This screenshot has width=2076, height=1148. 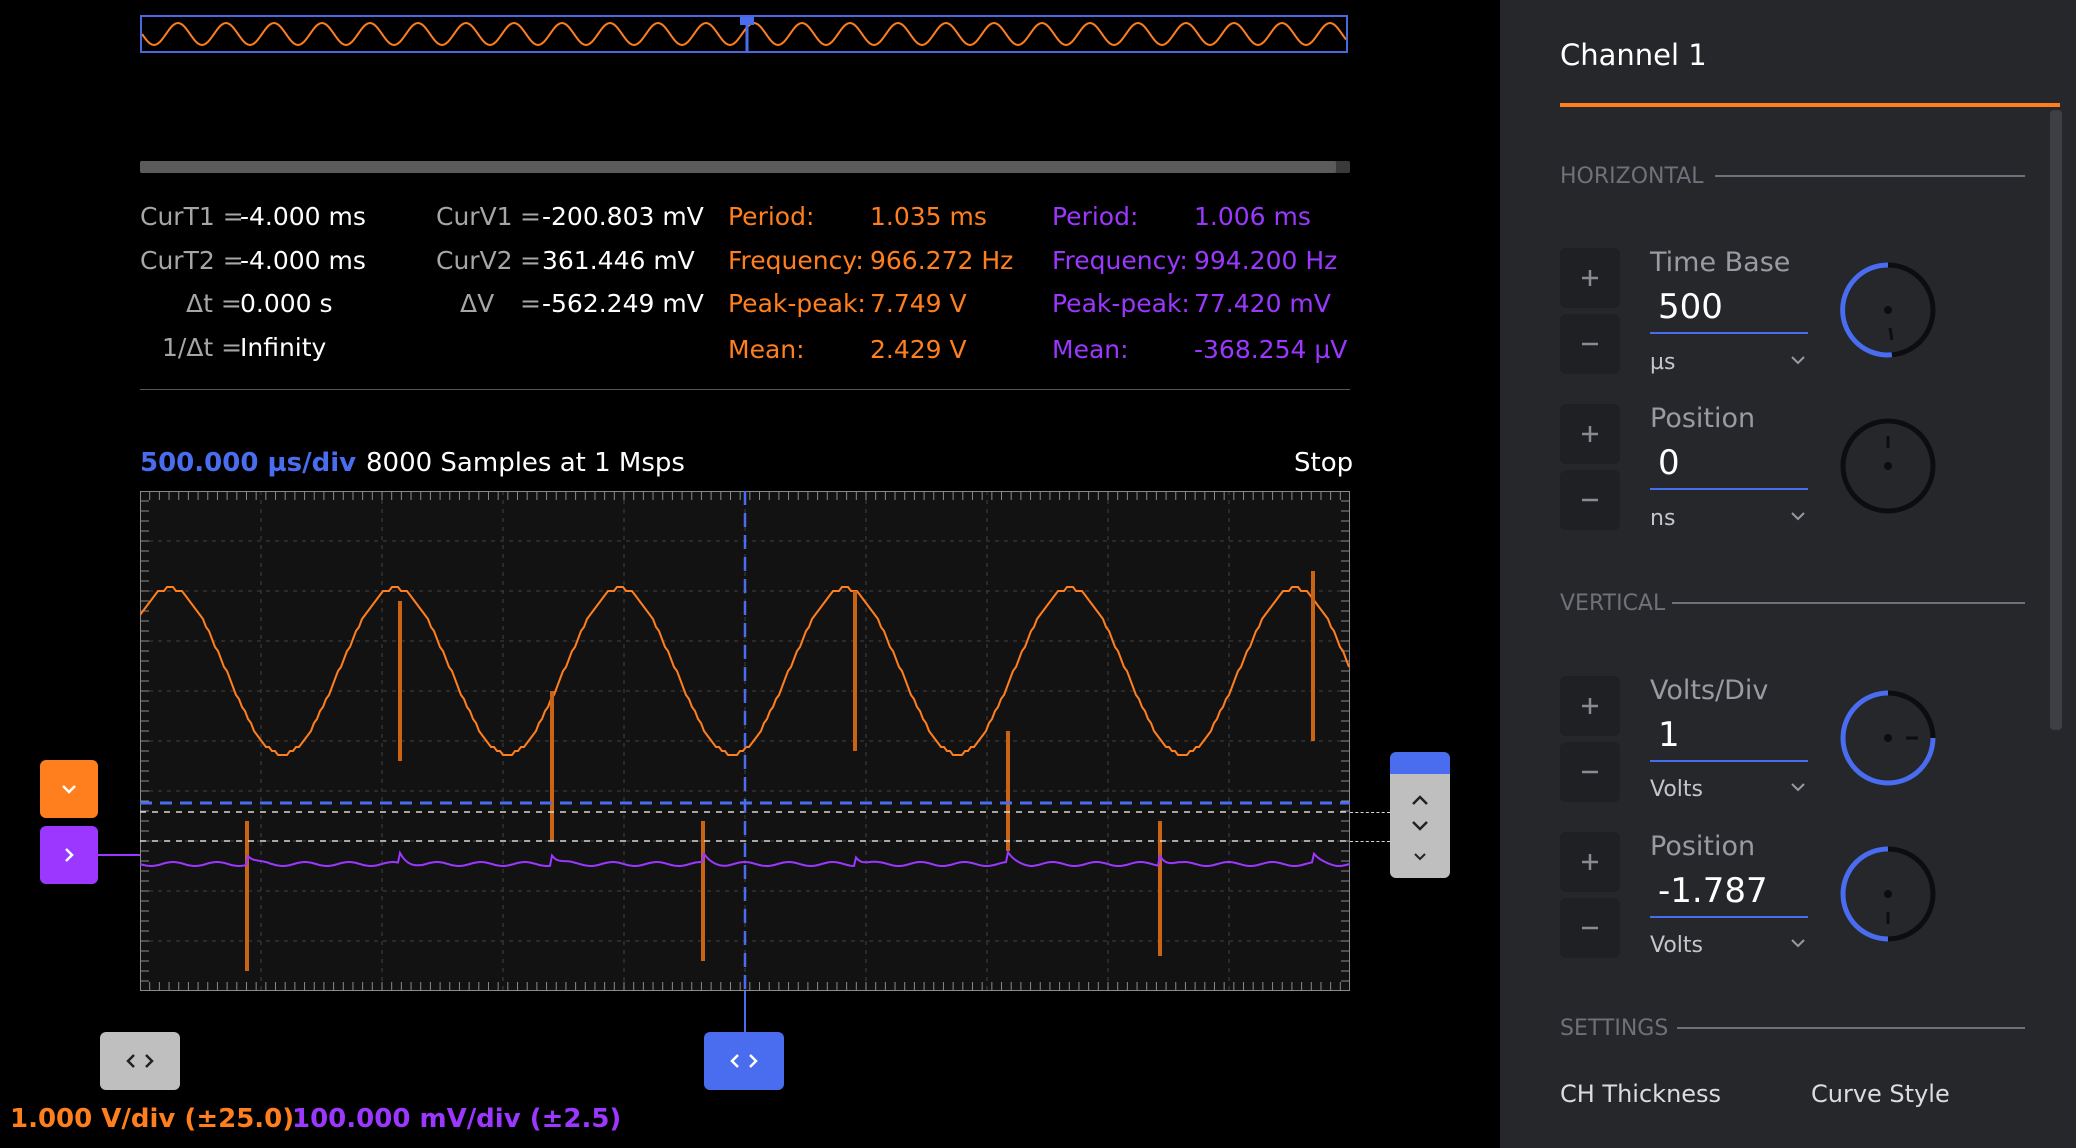 I want to click on delta-v-label: ΔV, so click(x=477, y=303).